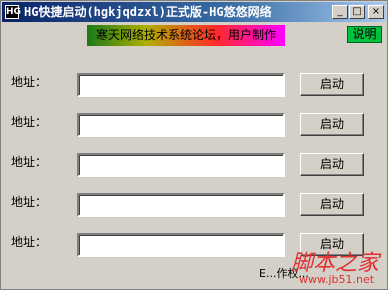  What do you see at coordinates (337, 279) in the screenshot?
I see `watermark-url: www.jb51.net` at bounding box center [337, 279].